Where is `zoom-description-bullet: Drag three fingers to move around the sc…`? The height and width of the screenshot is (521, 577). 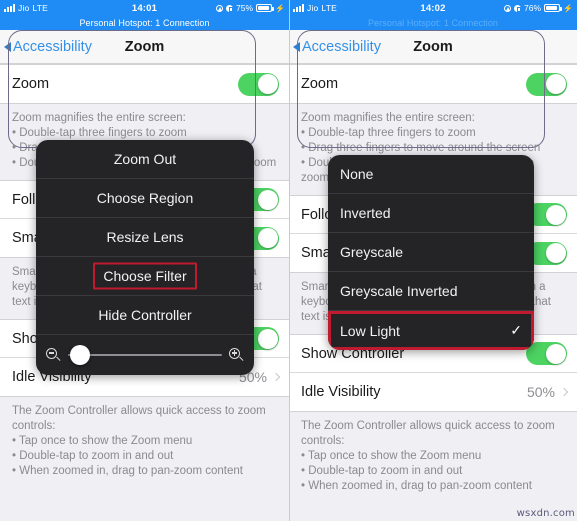 zoom-description-bullet: Drag three fingers to move around the sc… is located at coordinates (433, 148).